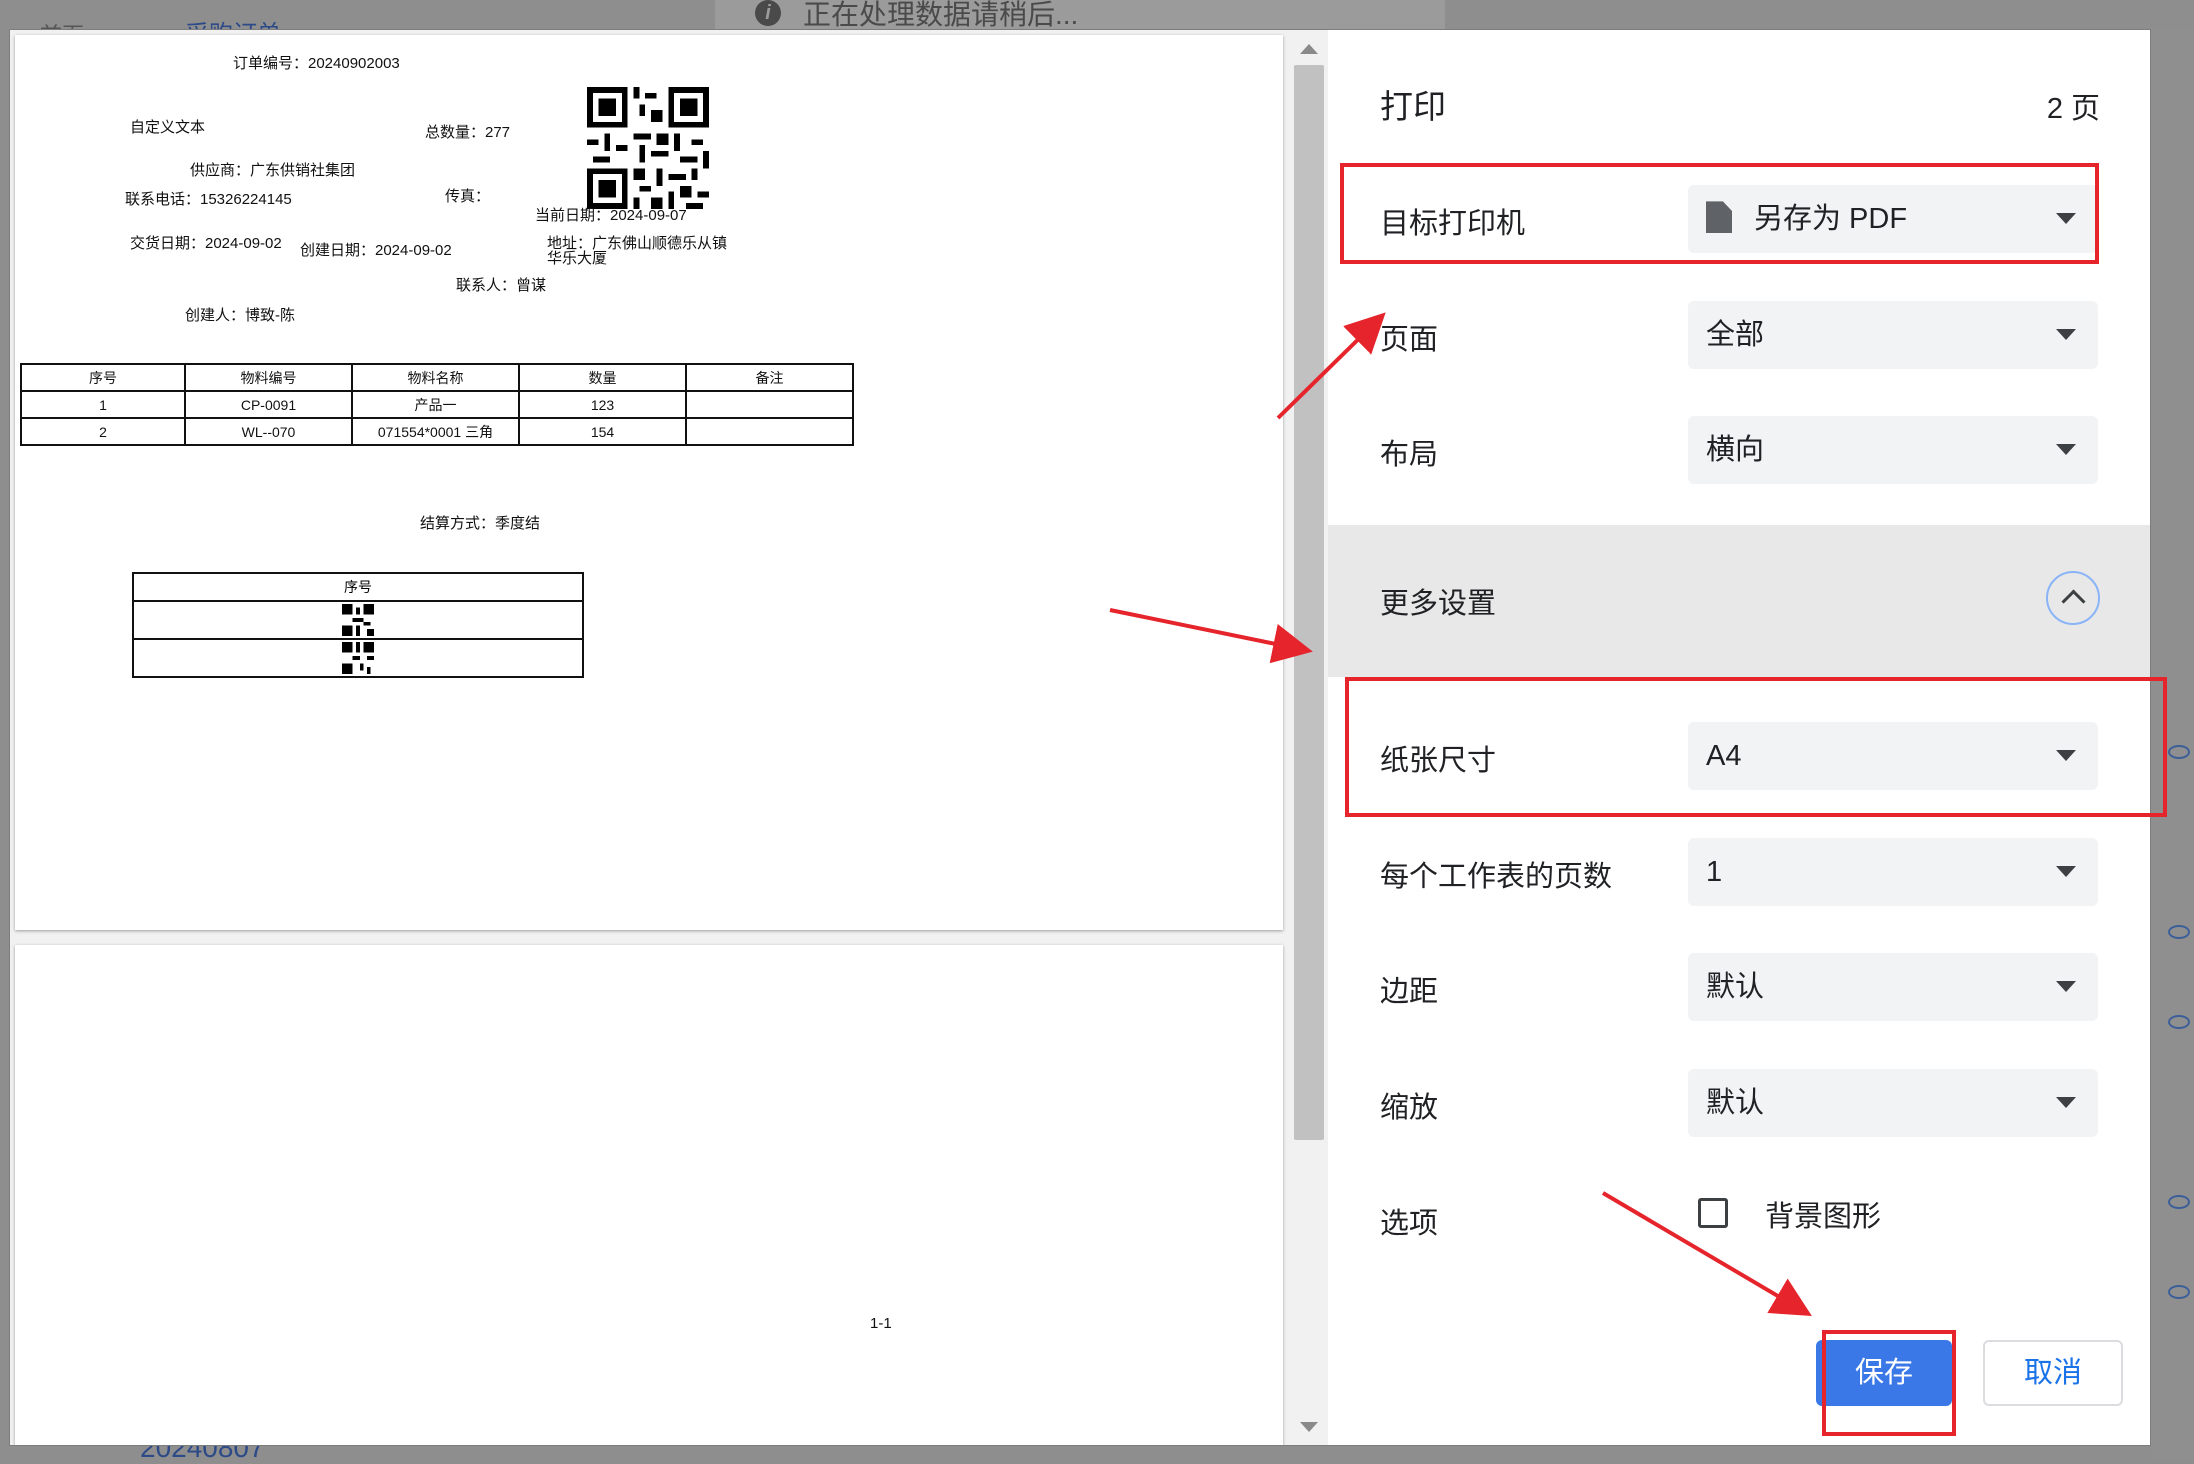 This screenshot has width=2194, height=1464. Describe the element at coordinates (1413, 106) in the screenshot. I see `dialog-title: 打印` at that location.